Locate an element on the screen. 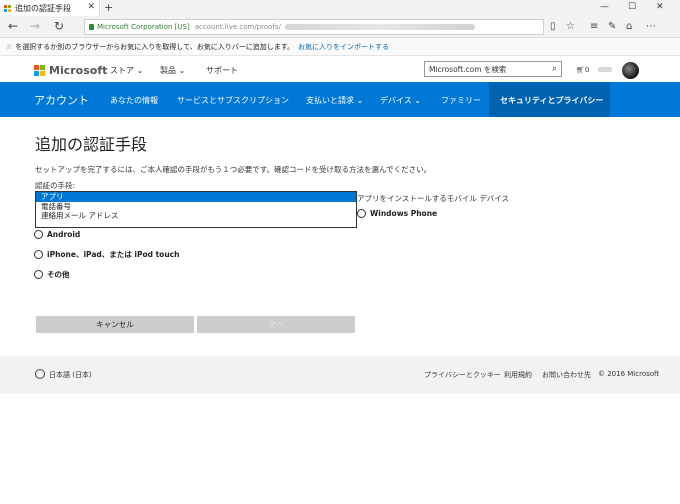 Image resolution: width=680 pixels, height=504 pixels. language-selector: 日本語 (日本) is located at coordinates (70, 375).